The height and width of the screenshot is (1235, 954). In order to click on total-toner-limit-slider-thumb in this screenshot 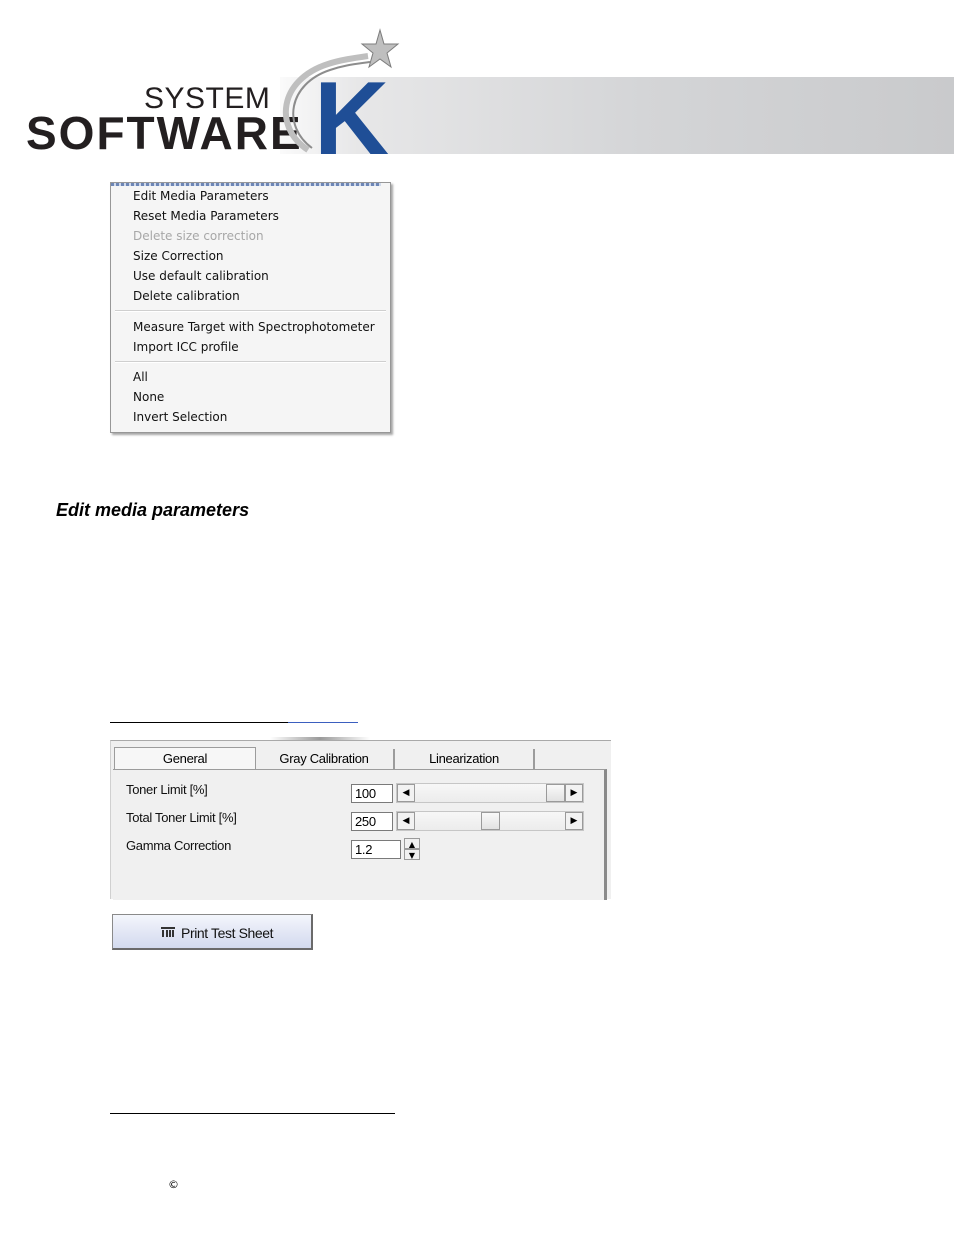, I will do `click(490, 821)`.